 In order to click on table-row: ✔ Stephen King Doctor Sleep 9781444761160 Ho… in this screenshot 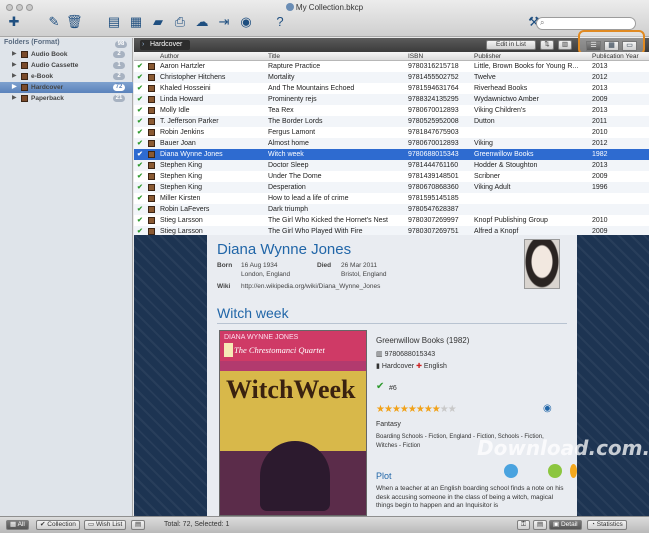, I will do `click(391, 165)`.